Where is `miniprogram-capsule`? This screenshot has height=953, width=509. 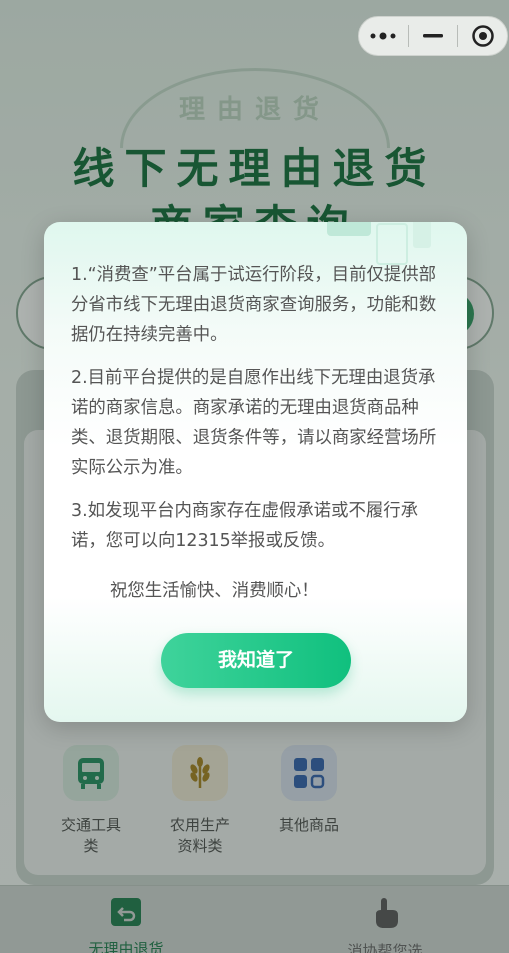 miniprogram-capsule is located at coordinates (433, 36).